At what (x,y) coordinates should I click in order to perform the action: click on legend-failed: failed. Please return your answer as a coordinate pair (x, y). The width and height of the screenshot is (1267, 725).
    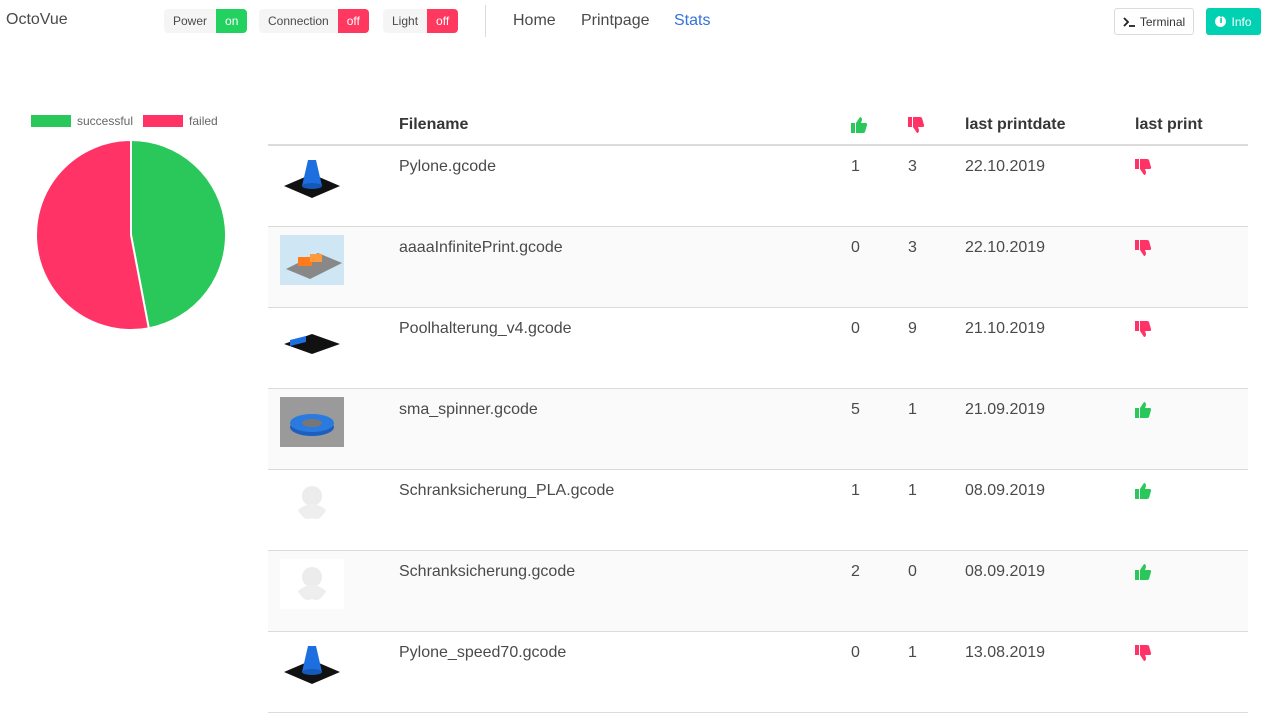
    Looking at the image, I should click on (180, 121).